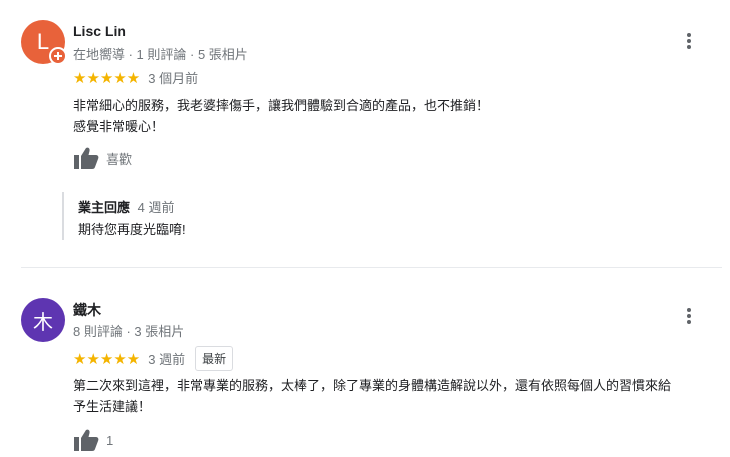  Describe the element at coordinates (99, 31) in the screenshot. I see `reviewer-name: Lisc Lin` at that location.